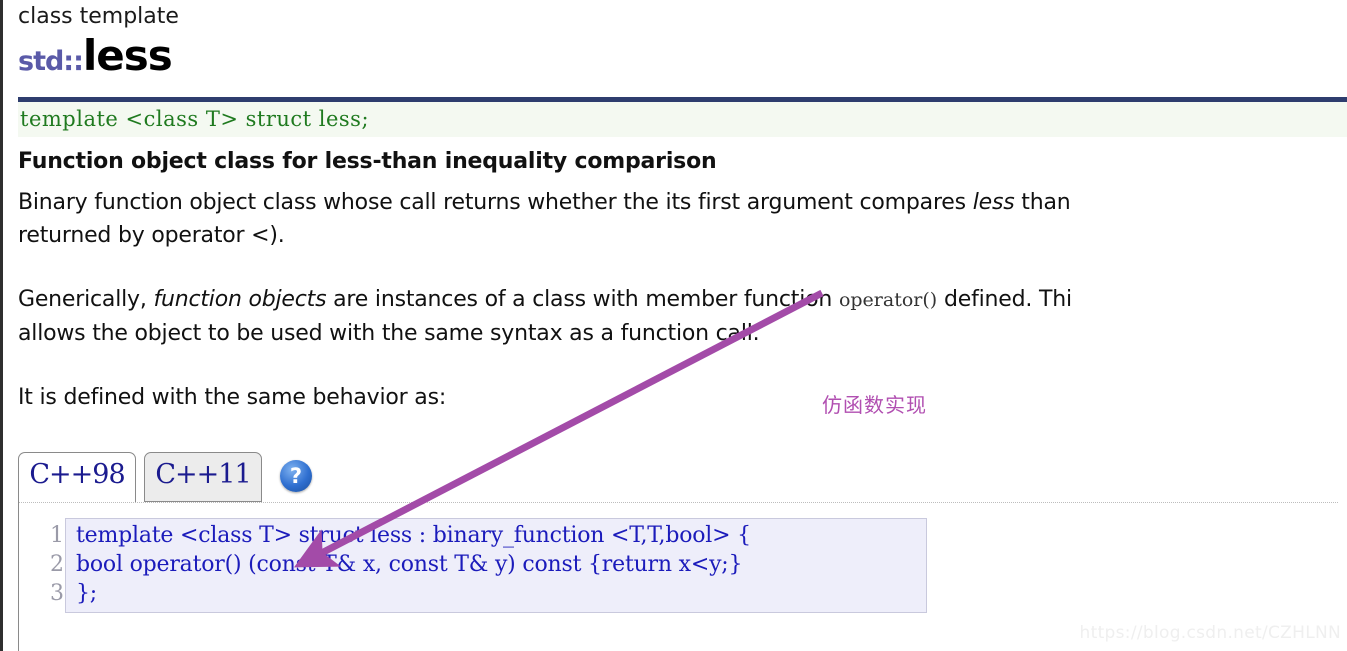  I want to click on left-border-rule, so click(1, 325).